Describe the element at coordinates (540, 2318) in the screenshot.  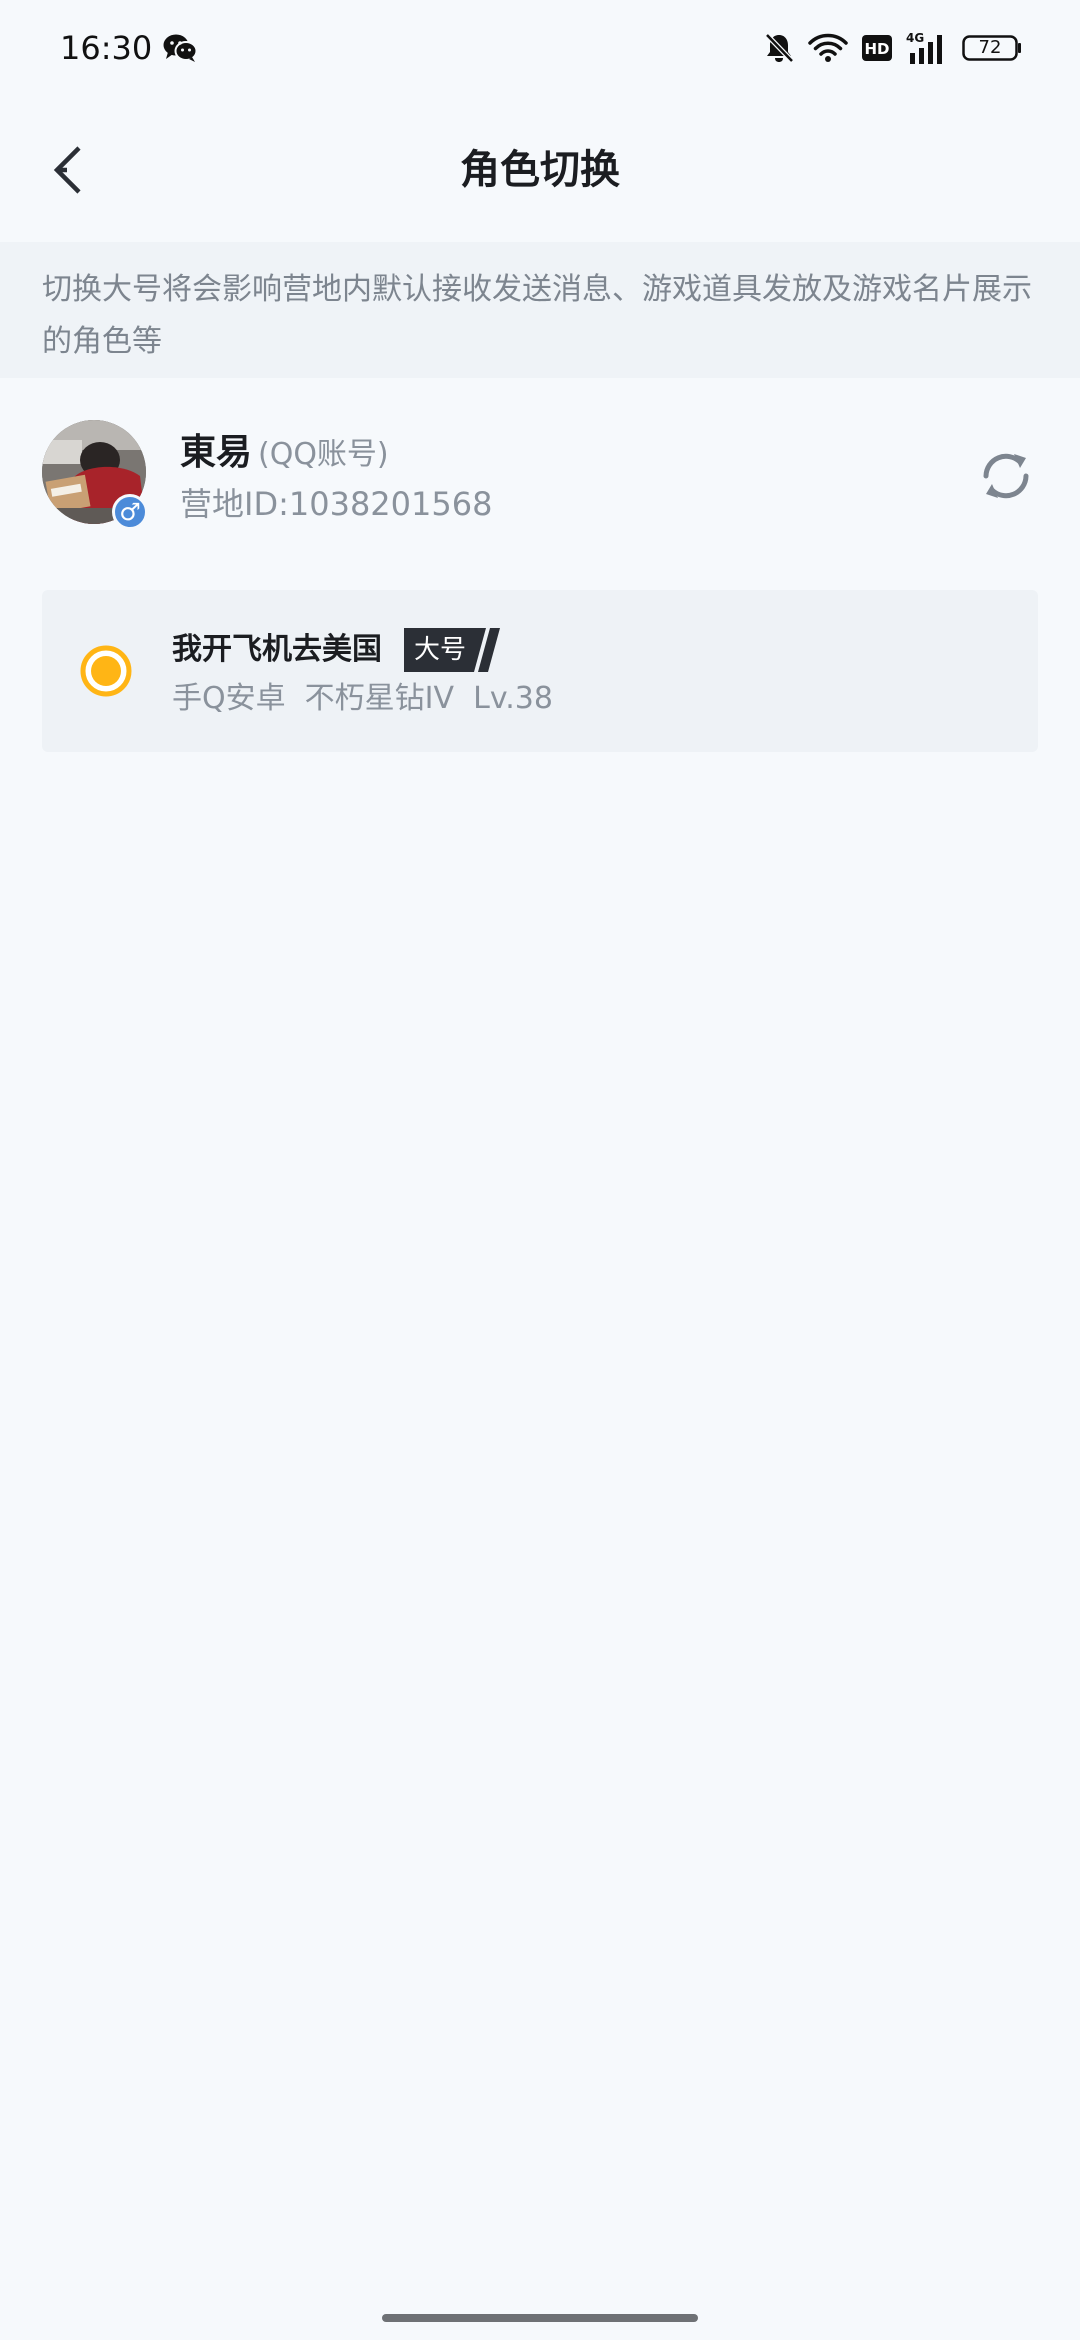
I see `home-indicator` at that location.